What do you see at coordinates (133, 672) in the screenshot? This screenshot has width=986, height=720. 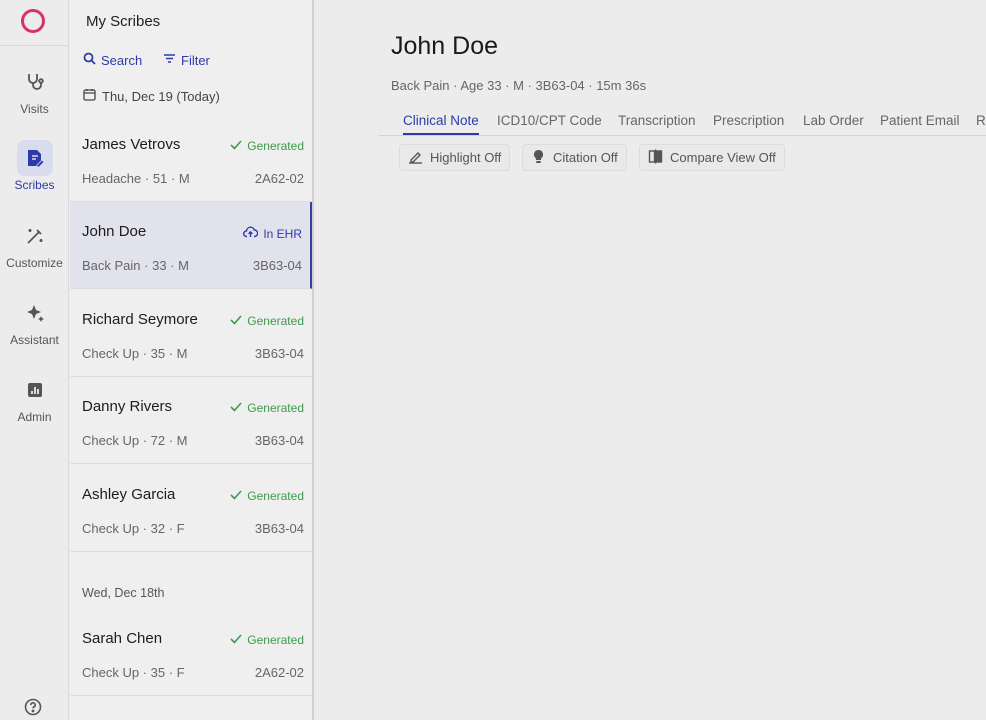 I see `visit-meta: Check Up · 35 · F` at bounding box center [133, 672].